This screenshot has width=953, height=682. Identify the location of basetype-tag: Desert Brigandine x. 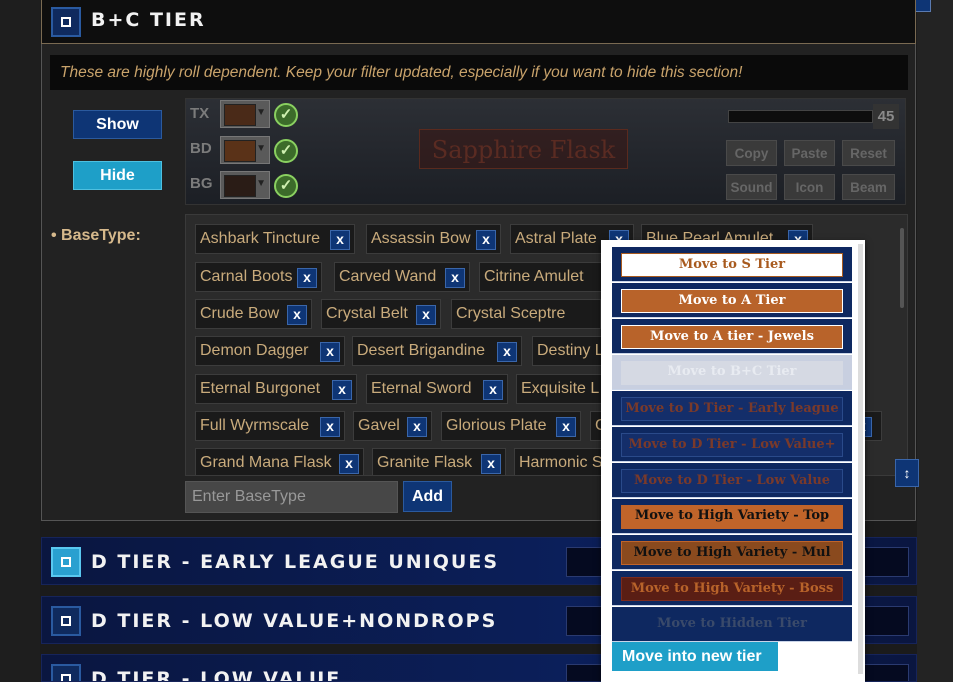
(437, 351).